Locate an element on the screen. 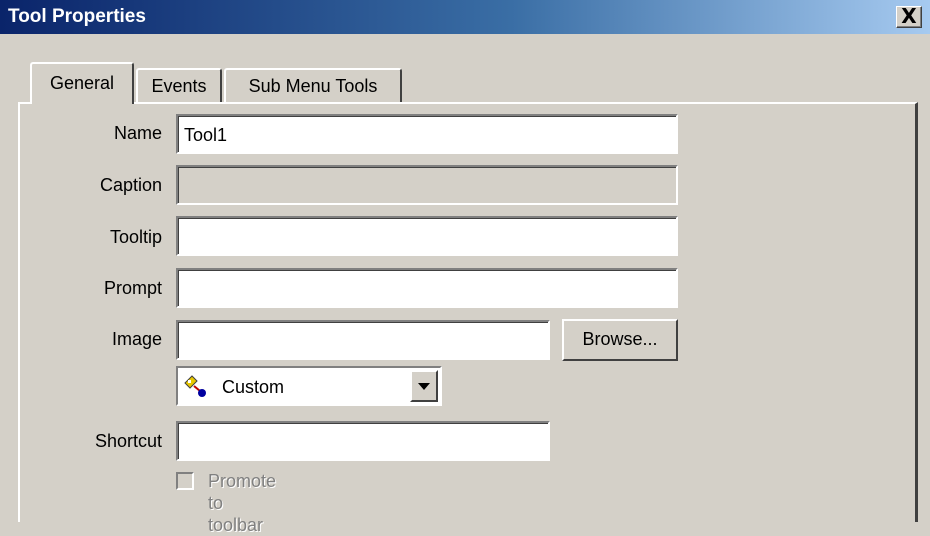 This screenshot has width=930, height=536. name-label: Name is located at coordinates (137, 133).